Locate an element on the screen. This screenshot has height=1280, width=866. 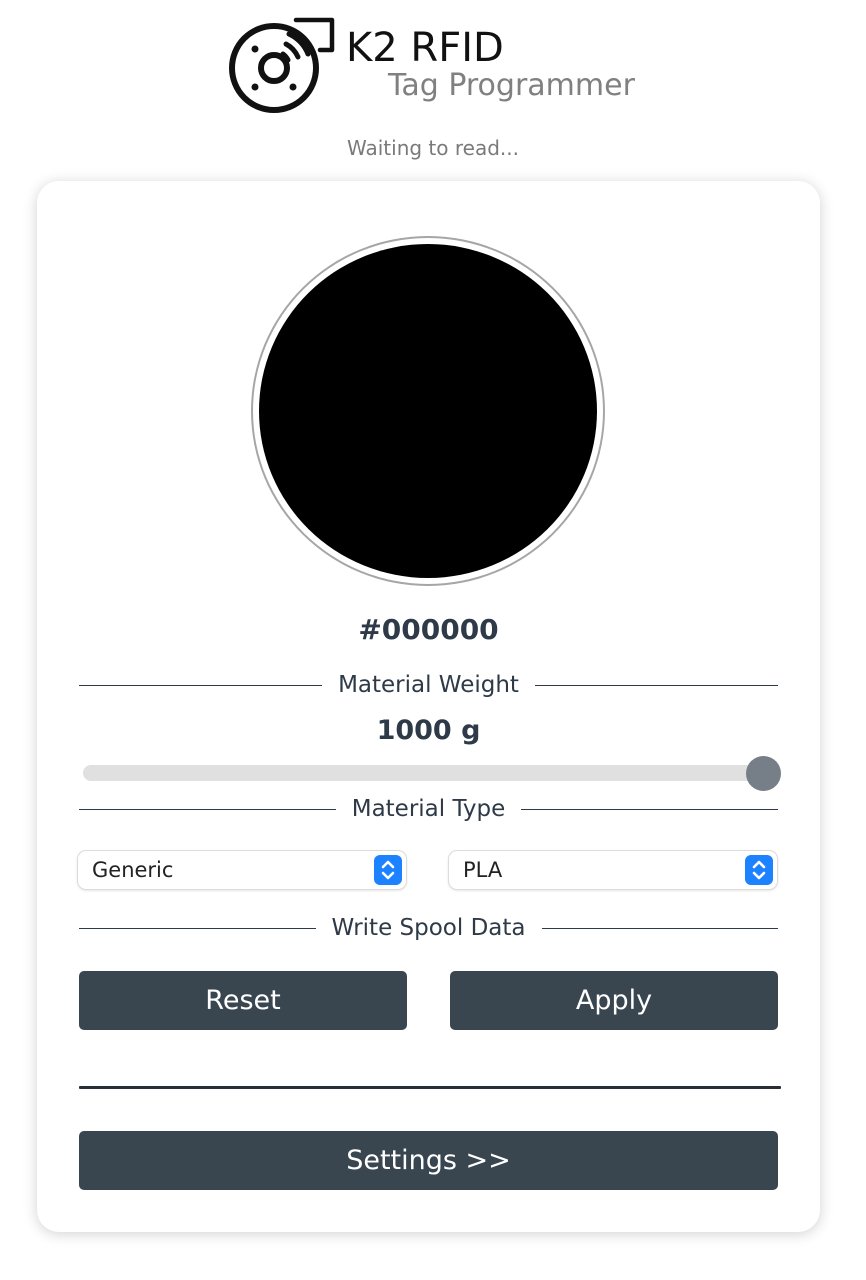
material-weight-divider: Material Weight is located at coordinates (429, 685).